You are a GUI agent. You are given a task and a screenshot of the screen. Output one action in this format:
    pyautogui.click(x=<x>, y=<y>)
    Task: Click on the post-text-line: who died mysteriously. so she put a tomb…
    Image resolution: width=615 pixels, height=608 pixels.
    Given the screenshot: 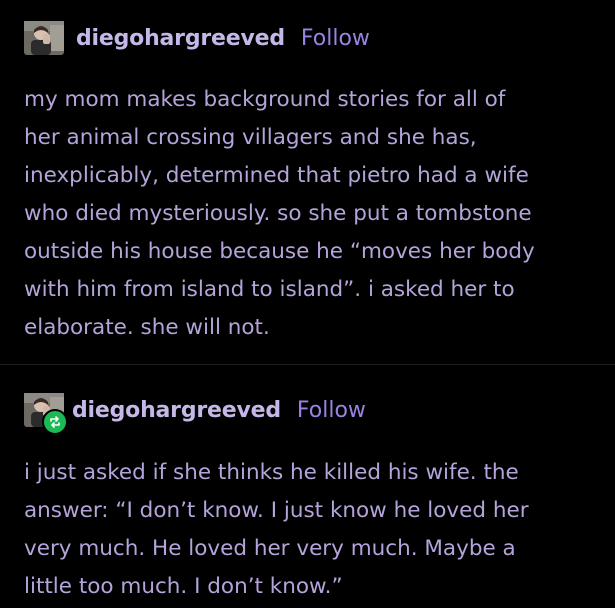 What is the action you would take?
    pyautogui.click(x=278, y=213)
    